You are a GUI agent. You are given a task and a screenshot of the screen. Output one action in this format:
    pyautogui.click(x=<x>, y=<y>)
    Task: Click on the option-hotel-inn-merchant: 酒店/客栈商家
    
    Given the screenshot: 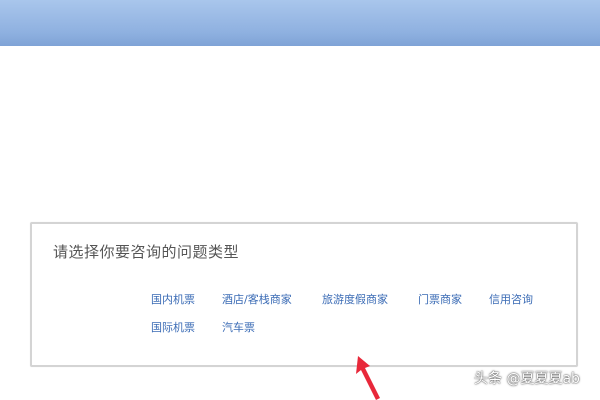 What is the action you would take?
    pyautogui.click(x=257, y=299)
    